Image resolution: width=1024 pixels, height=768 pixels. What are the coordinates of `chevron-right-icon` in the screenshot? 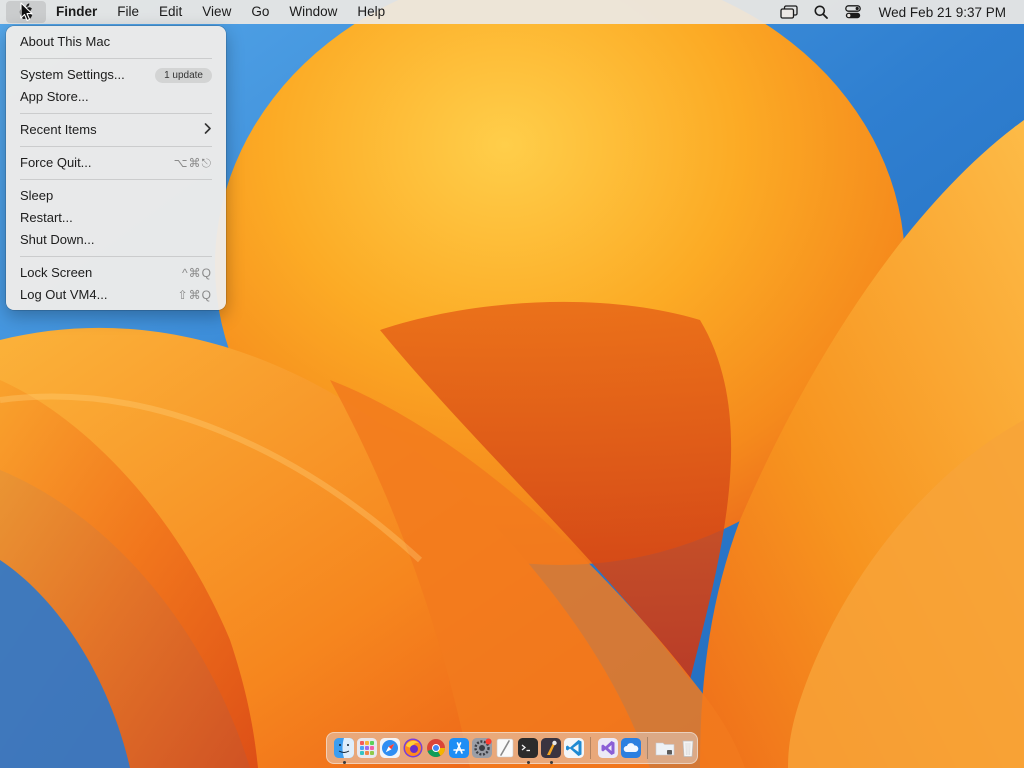 It's located at (208, 130).